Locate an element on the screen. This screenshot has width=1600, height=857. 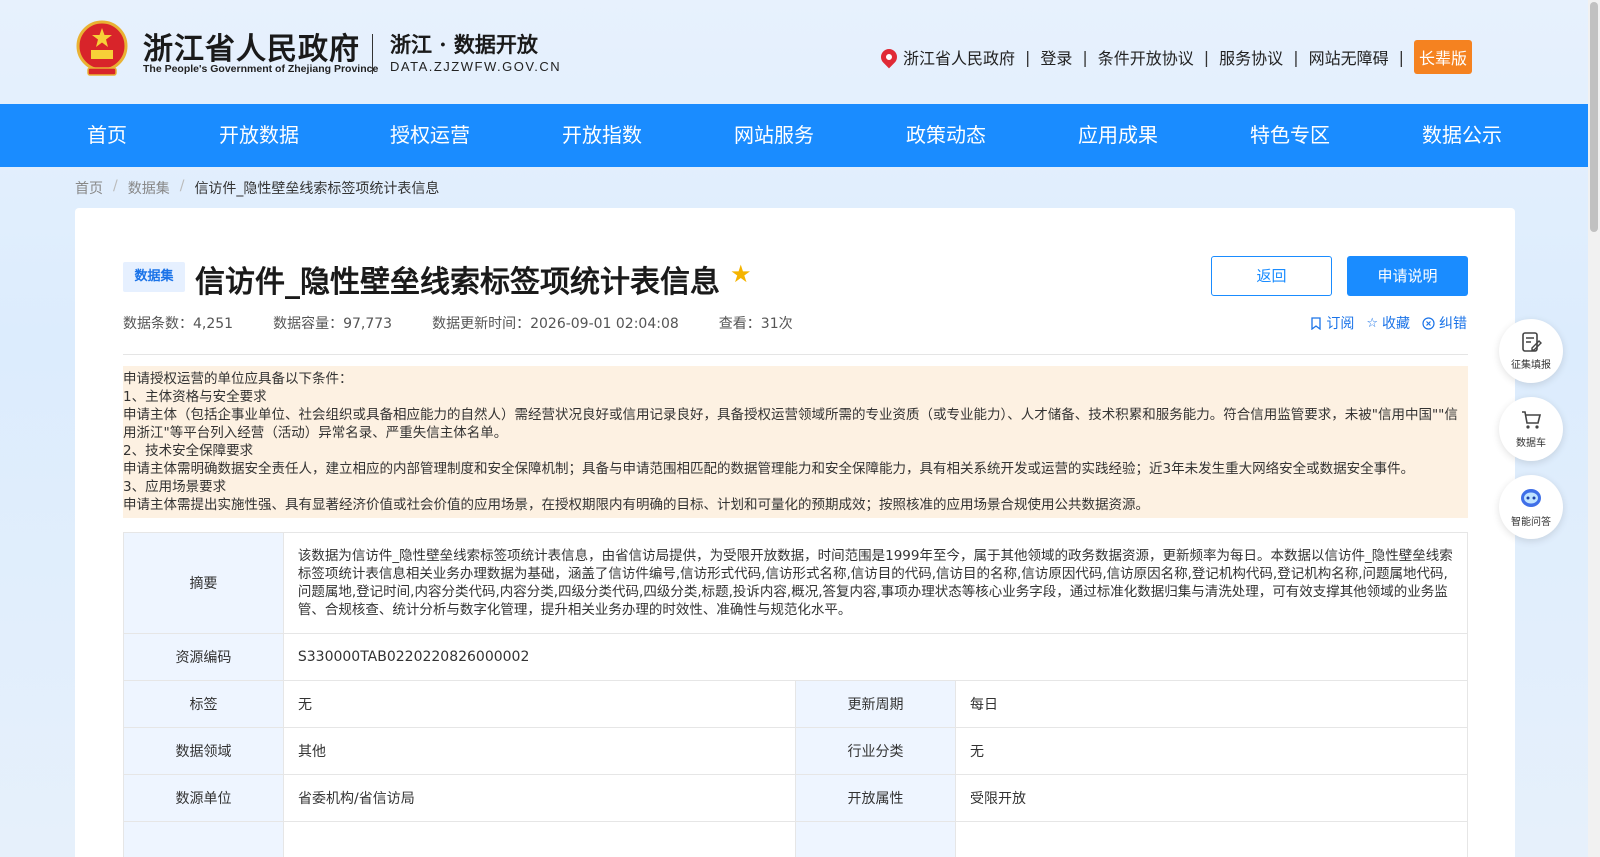
data-domain-label: 数据领域 is located at coordinates (204, 751).